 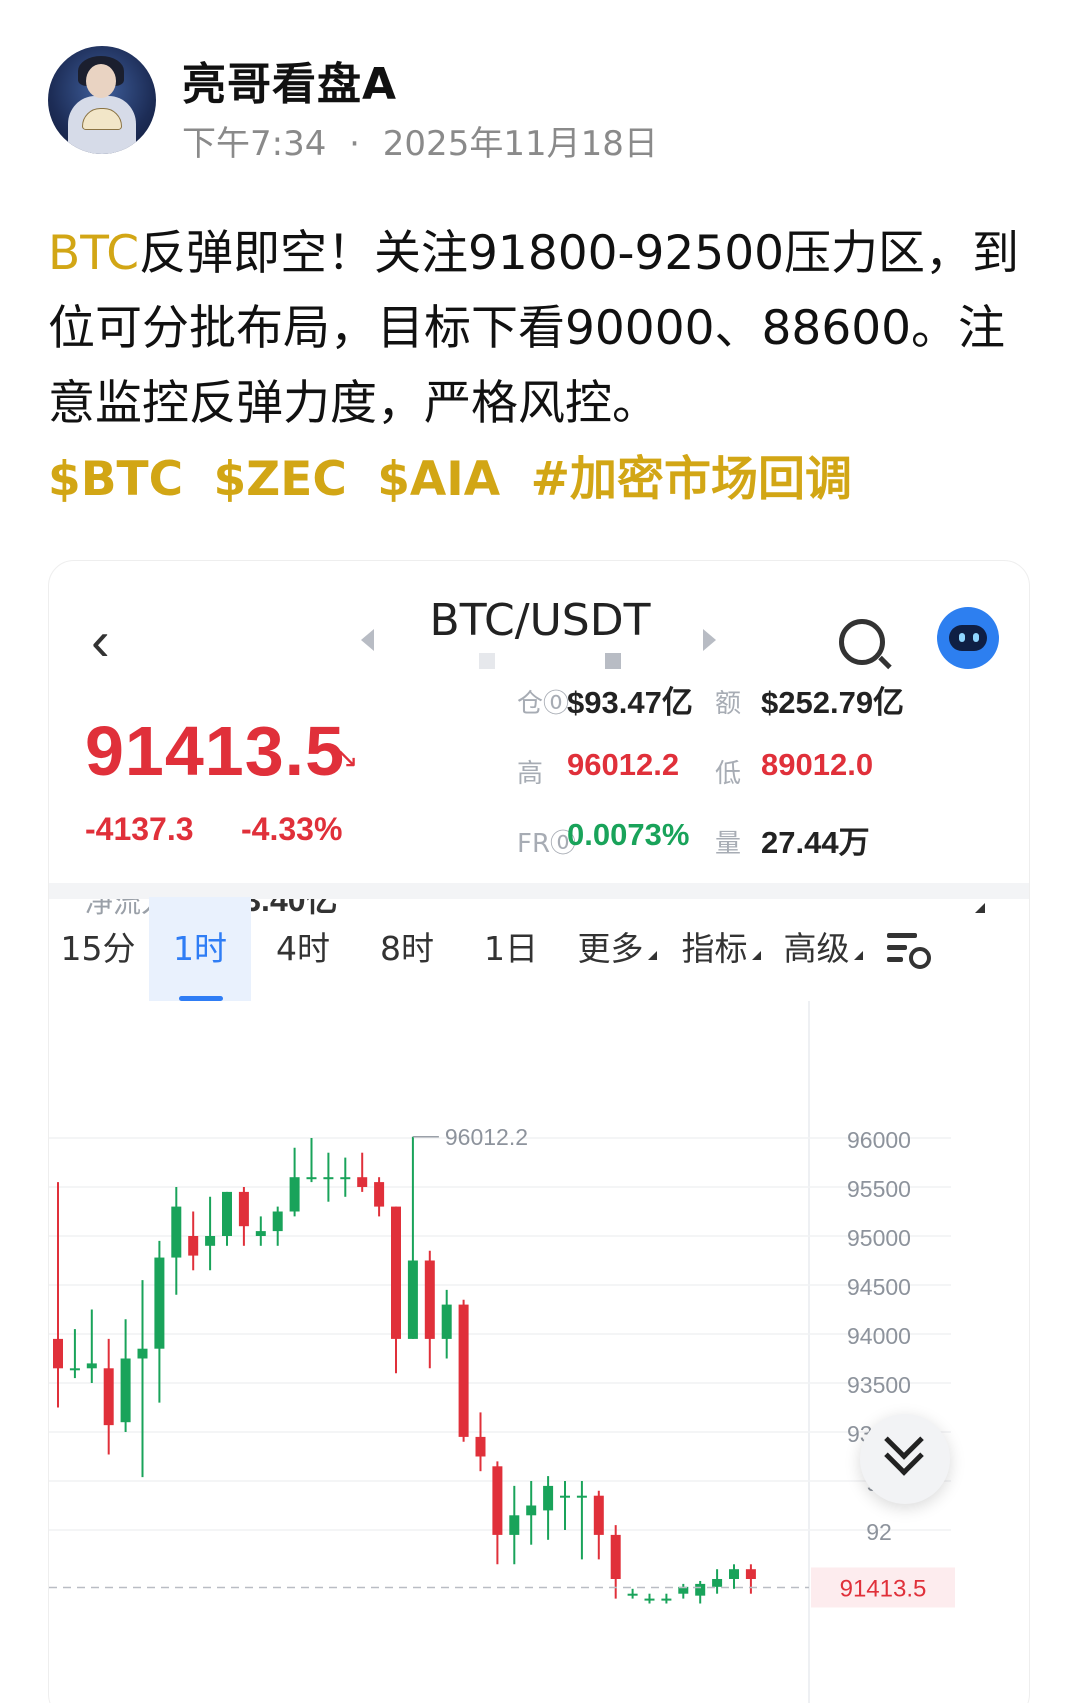 I want to click on assistant-bot-icon, so click(x=968, y=638).